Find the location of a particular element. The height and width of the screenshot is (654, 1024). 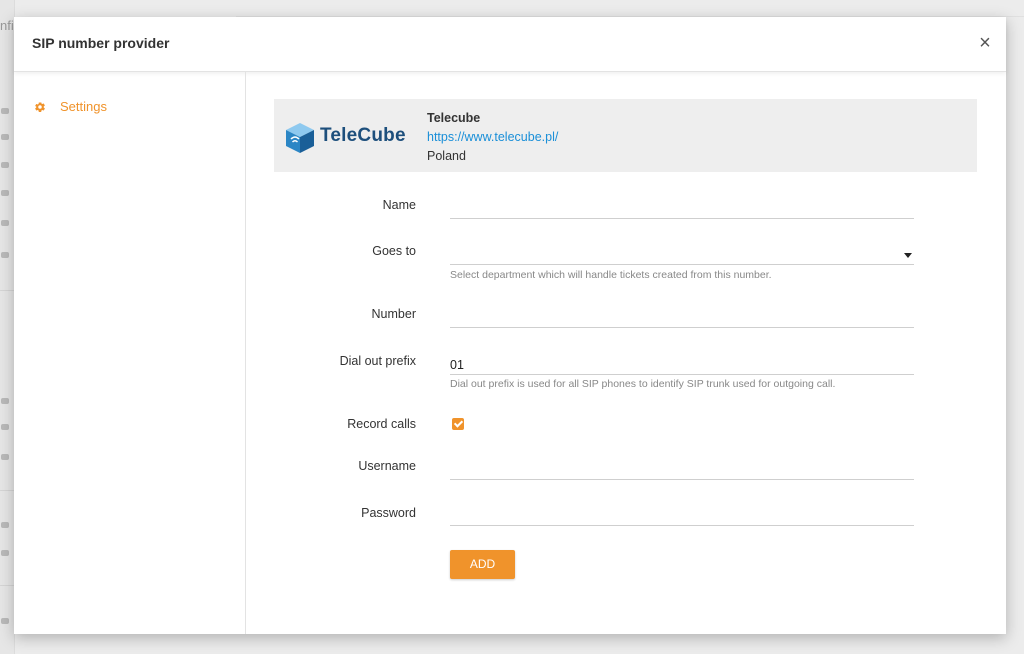

telecube-logo: TeleCube is located at coordinates (349, 138).